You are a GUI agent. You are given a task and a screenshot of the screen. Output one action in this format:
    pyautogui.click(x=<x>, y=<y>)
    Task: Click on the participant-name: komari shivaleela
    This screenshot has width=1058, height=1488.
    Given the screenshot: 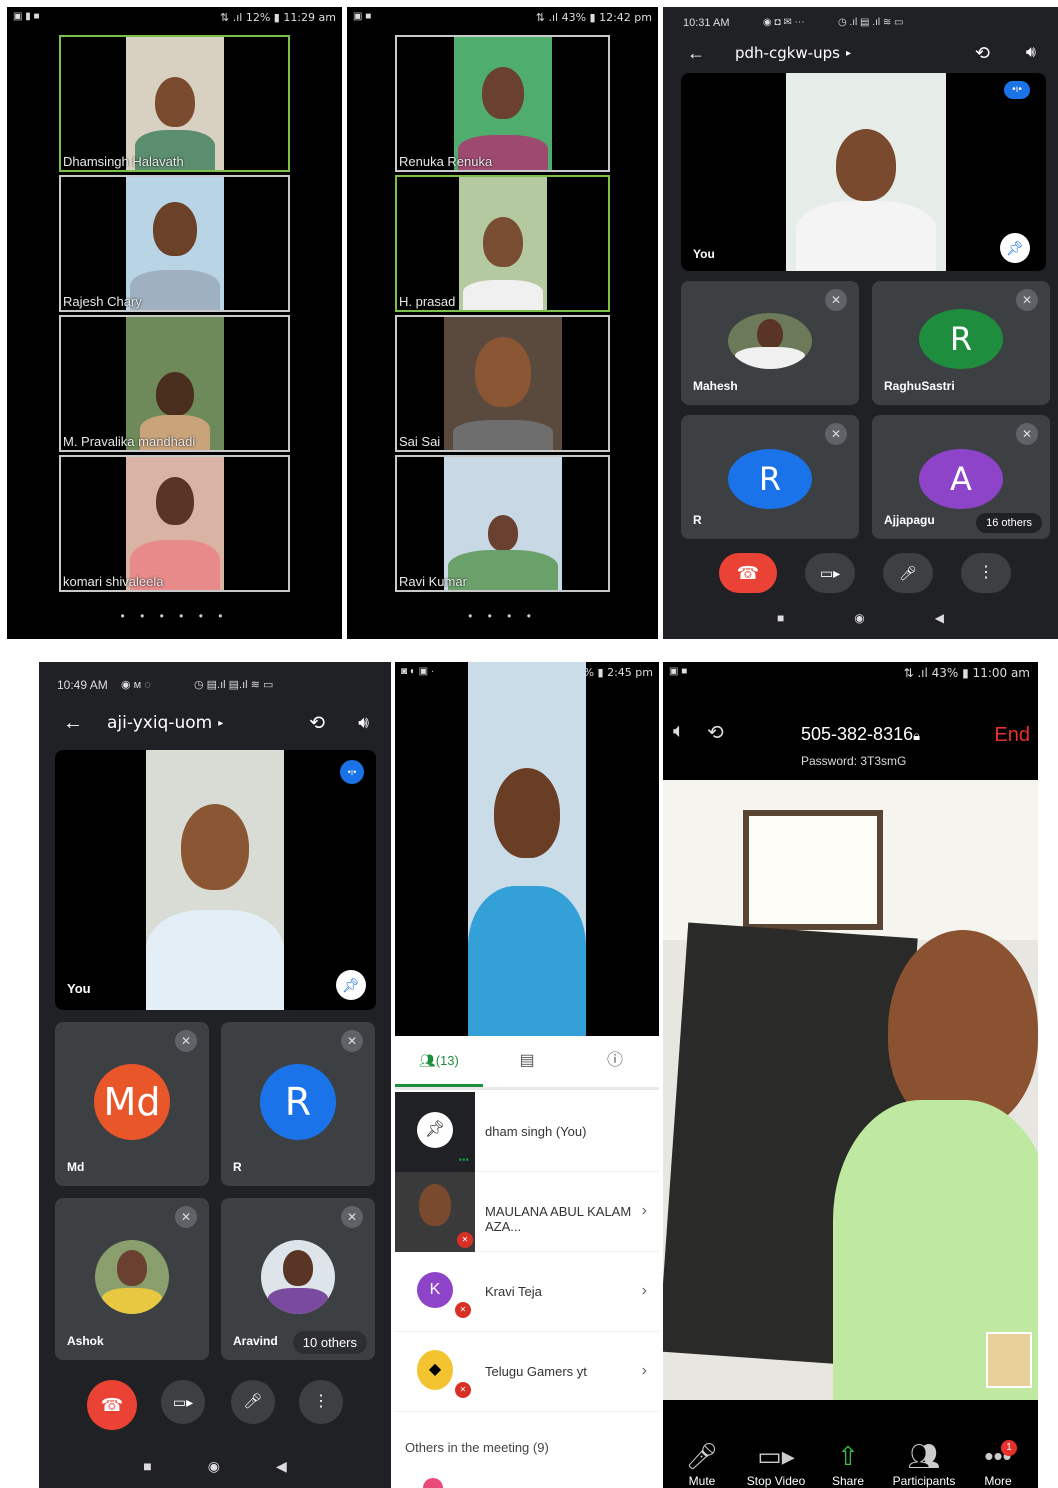 What is the action you would take?
    pyautogui.click(x=113, y=581)
    